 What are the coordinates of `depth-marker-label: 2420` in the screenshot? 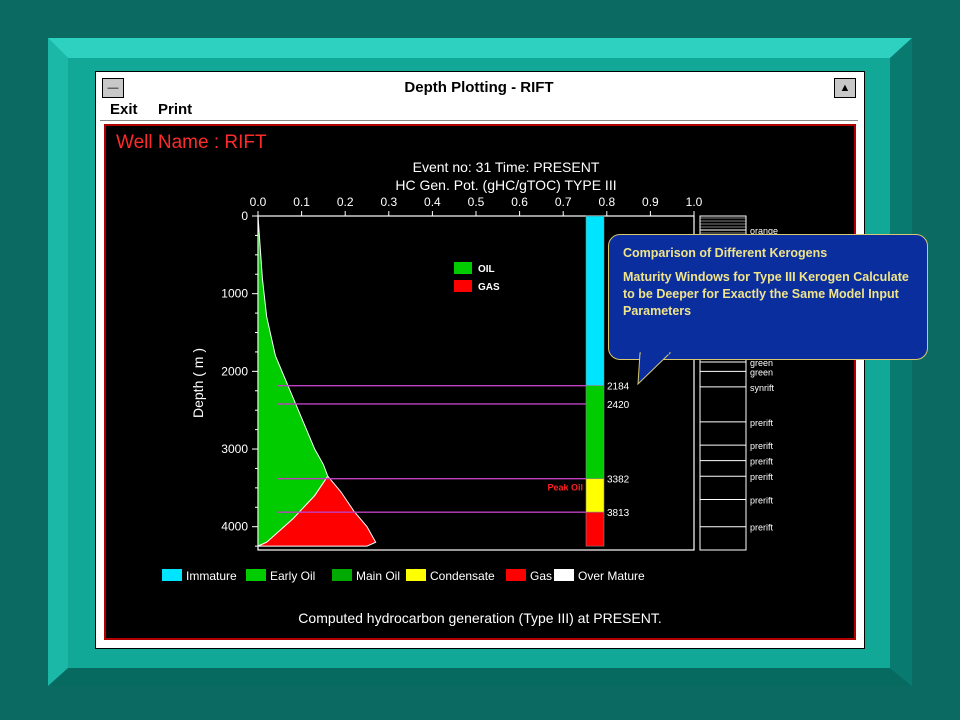 It's located at (618, 405).